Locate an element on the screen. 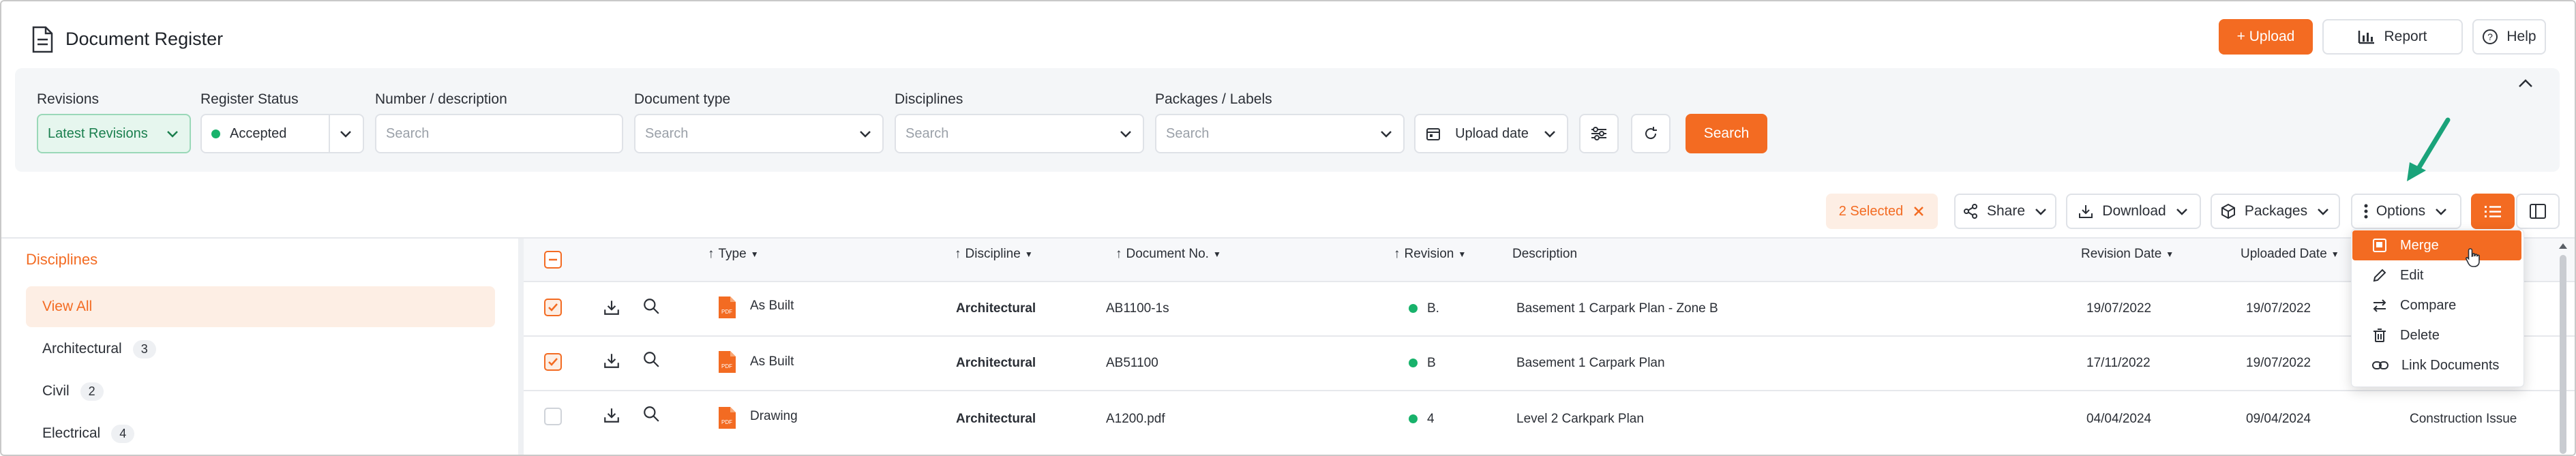  sliders-icon is located at coordinates (1599, 133).